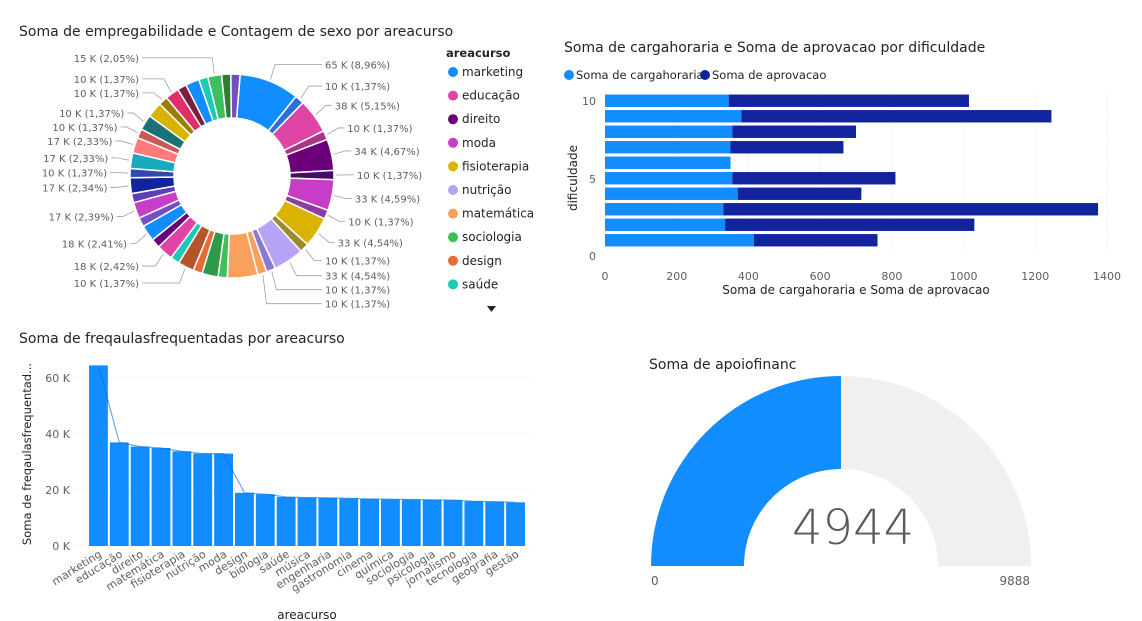  What do you see at coordinates (841, 482) in the screenshot?
I see `gauge-svg: 0 9888` at bounding box center [841, 482].